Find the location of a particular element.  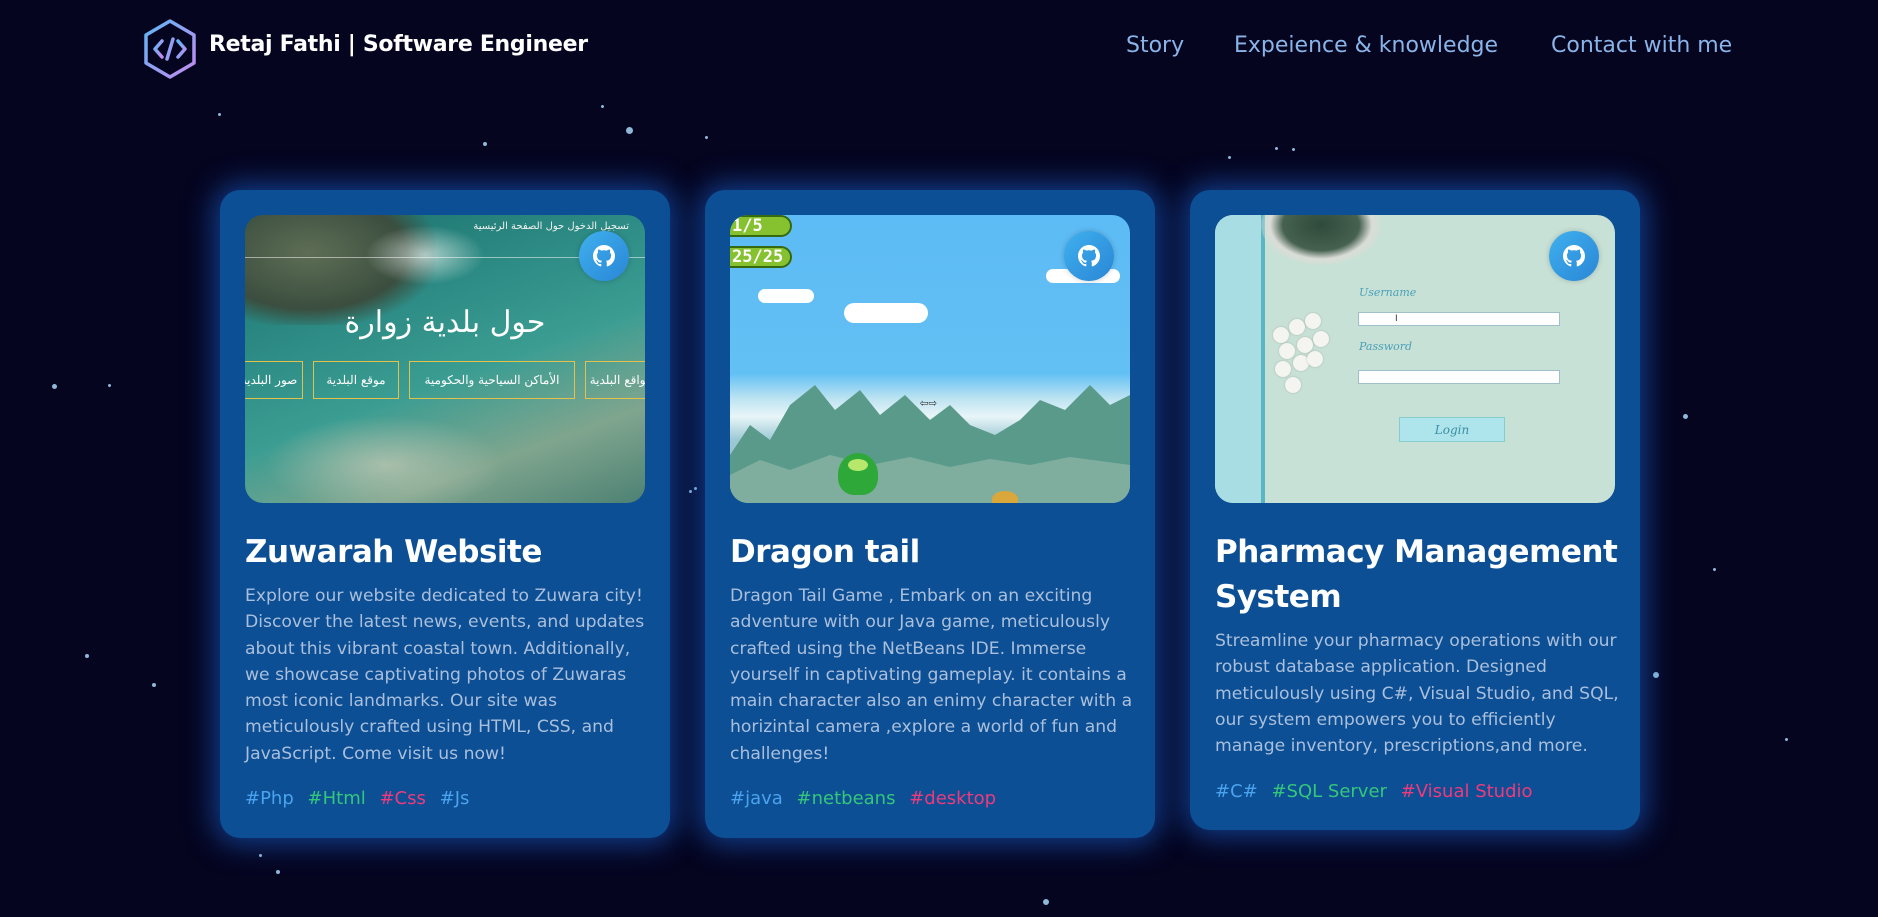

site-brand: Retaj Fathi | Software Engineer is located at coordinates (398, 44).